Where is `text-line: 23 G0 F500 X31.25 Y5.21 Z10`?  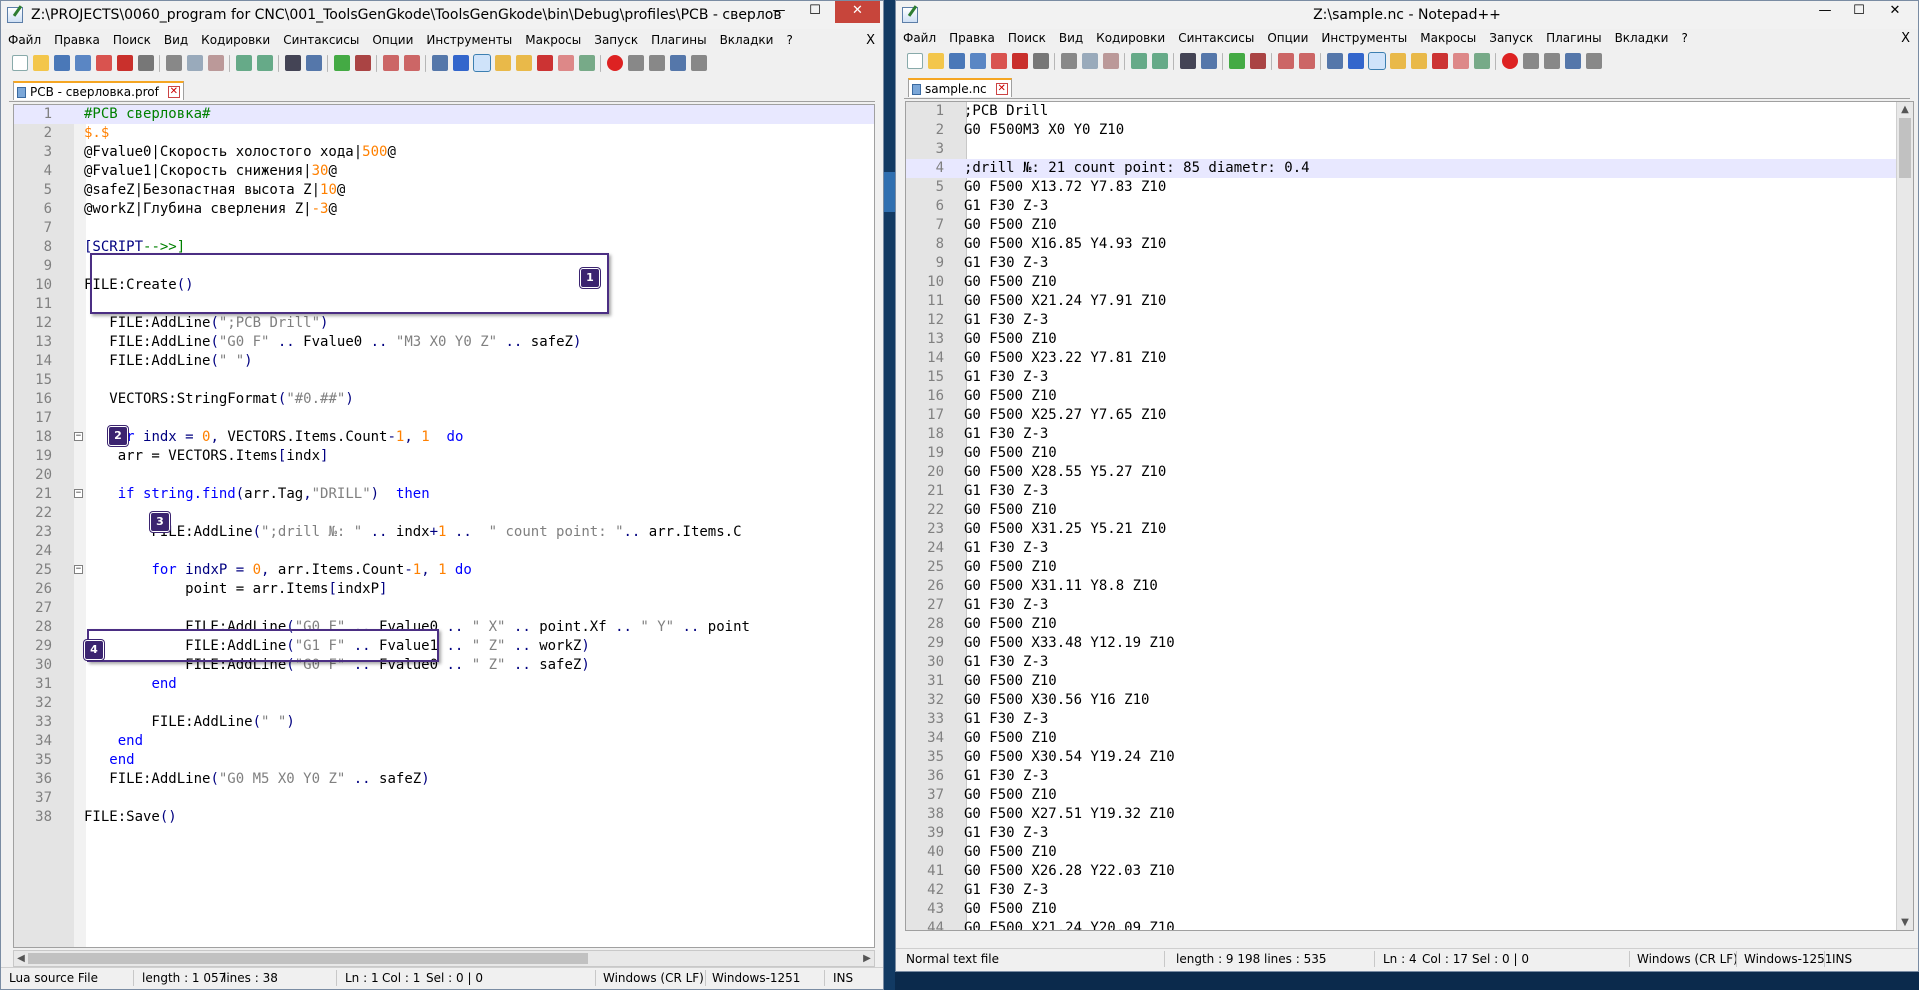
text-line: 23 G0 F500 X31.25 Y5.21 Z10 is located at coordinates (1409, 529).